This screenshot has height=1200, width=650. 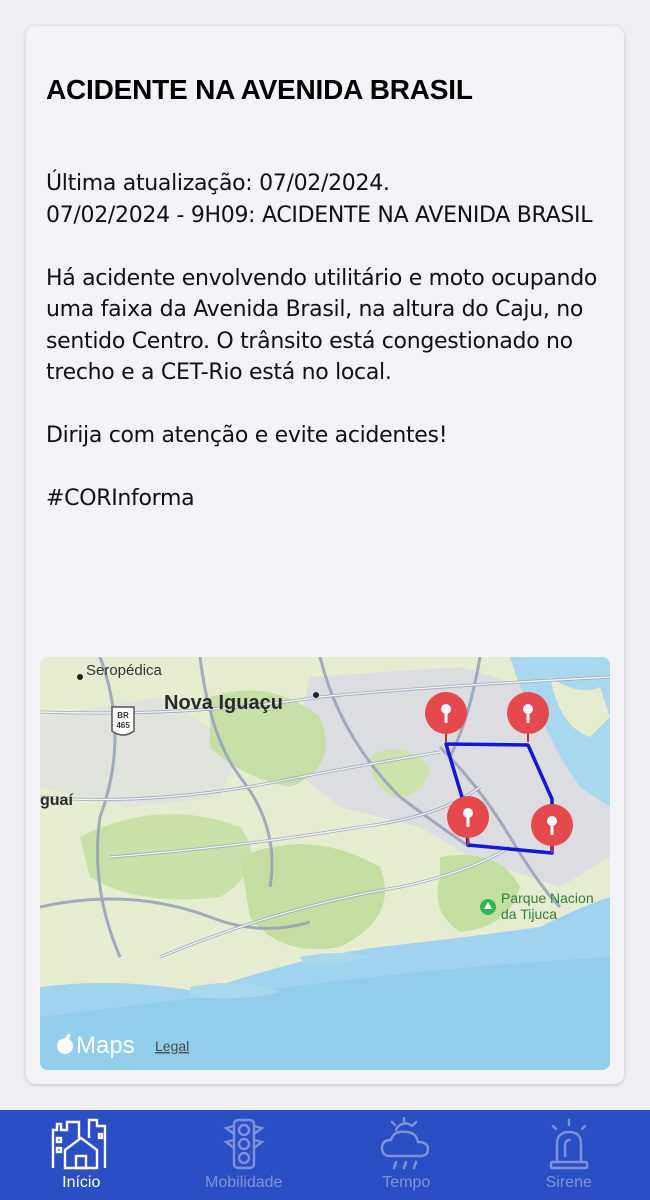 What do you see at coordinates (123, 725) in the screenshot?
I see `highway-number: 465` at bounding box center [123, 725].